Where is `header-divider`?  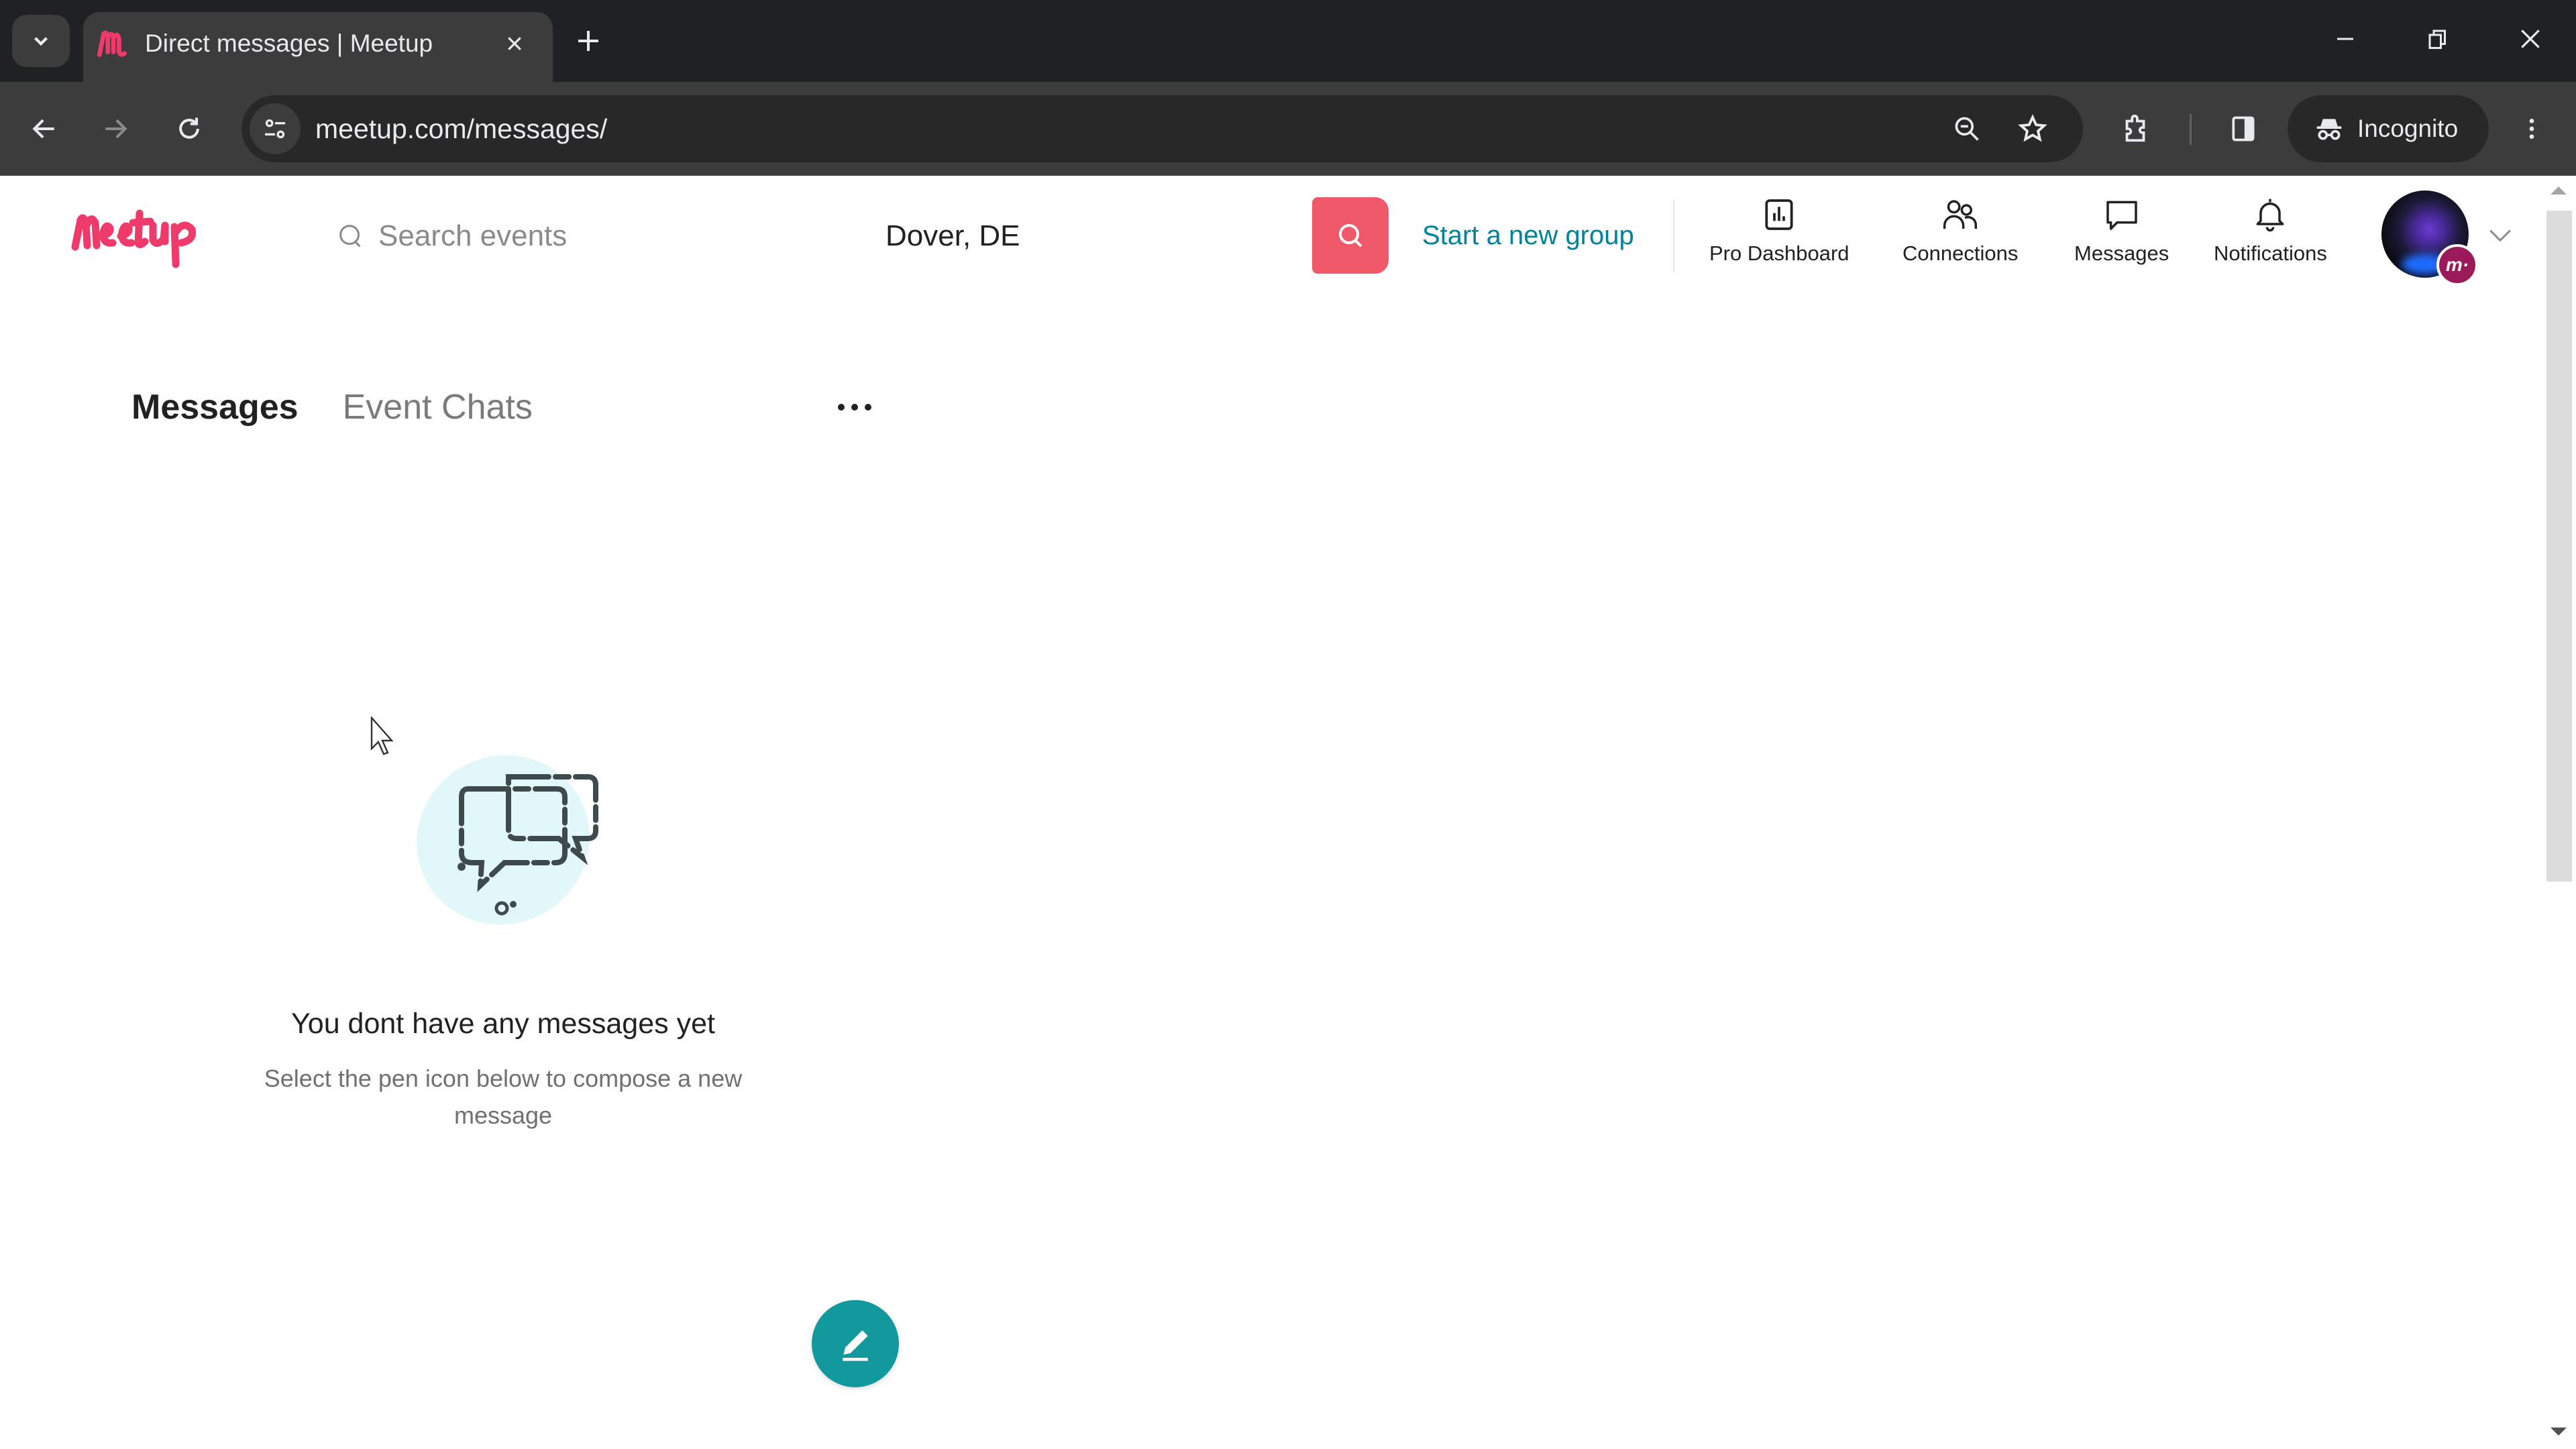 header-divider is located at coordinates (1673, 236).